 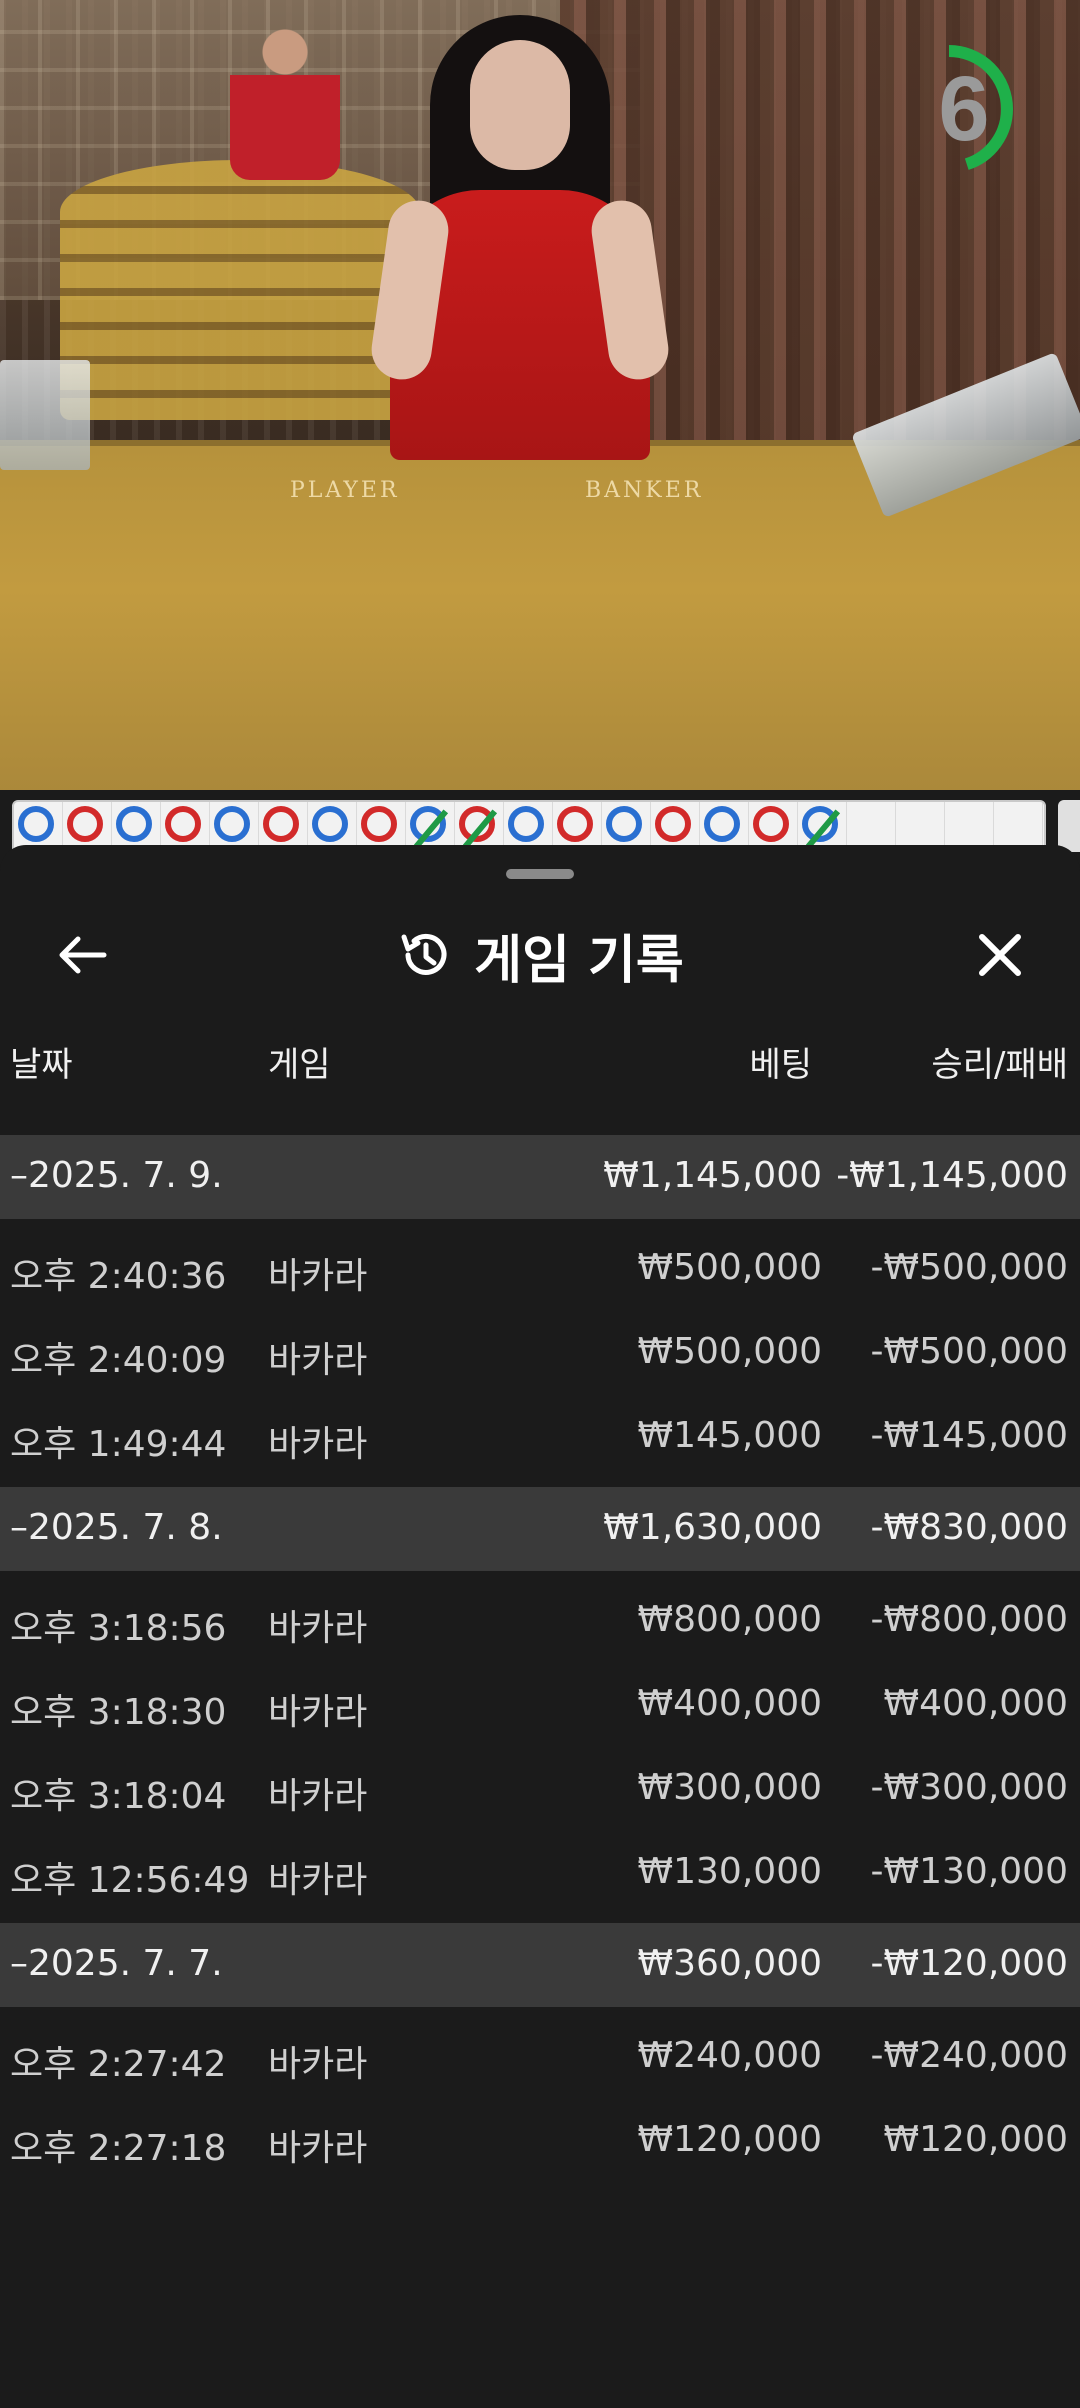 What do you see at coordinates (540, 1965) in the screenshot?
I see `date-group-header: –2025. 7. 7. ₩360,000 -₩120,000` at bounding box center [540, 1965].